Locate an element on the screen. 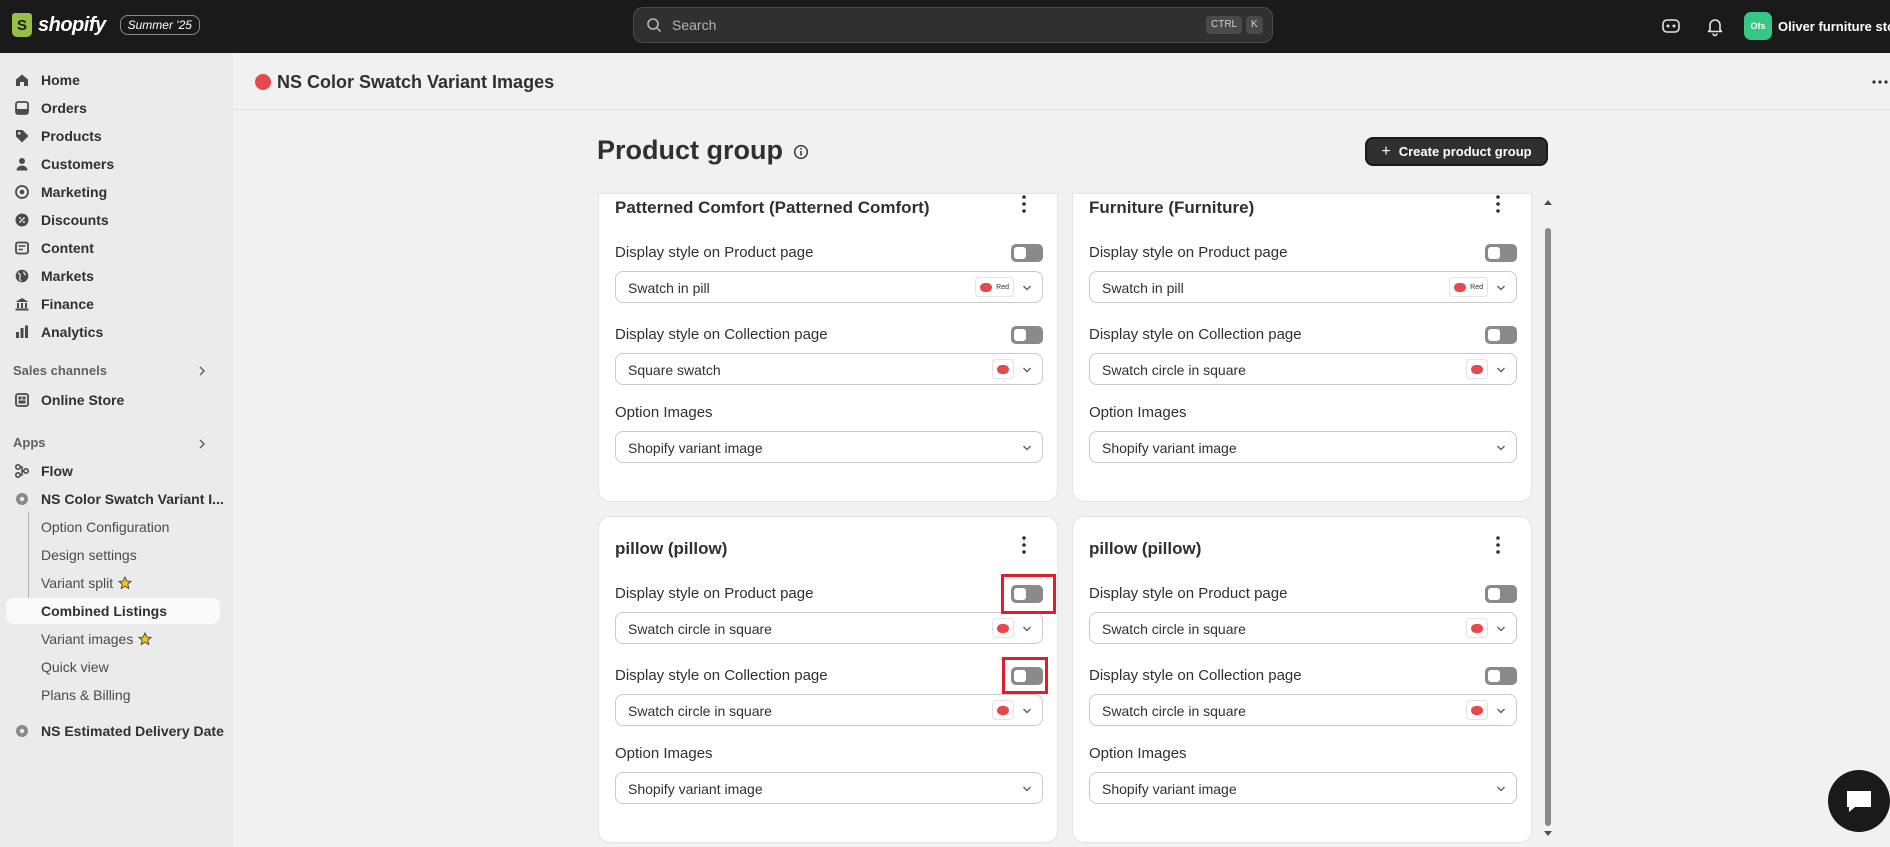  sidebar-item-discounts: Discounts is located at coordinates (113, 220).